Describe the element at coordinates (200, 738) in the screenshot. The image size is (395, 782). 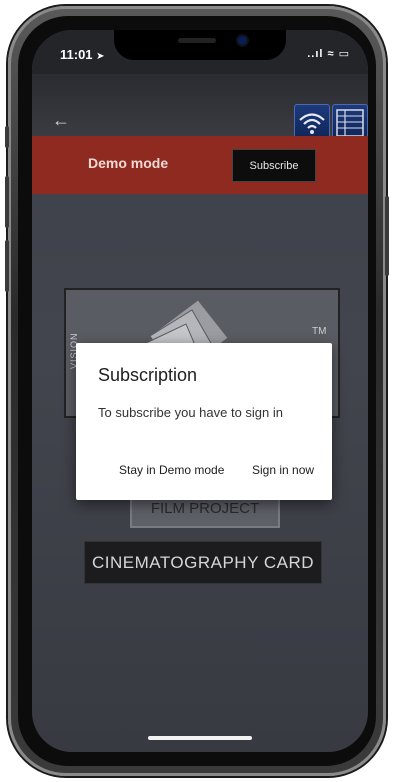
I see `home-indicator` at that location.